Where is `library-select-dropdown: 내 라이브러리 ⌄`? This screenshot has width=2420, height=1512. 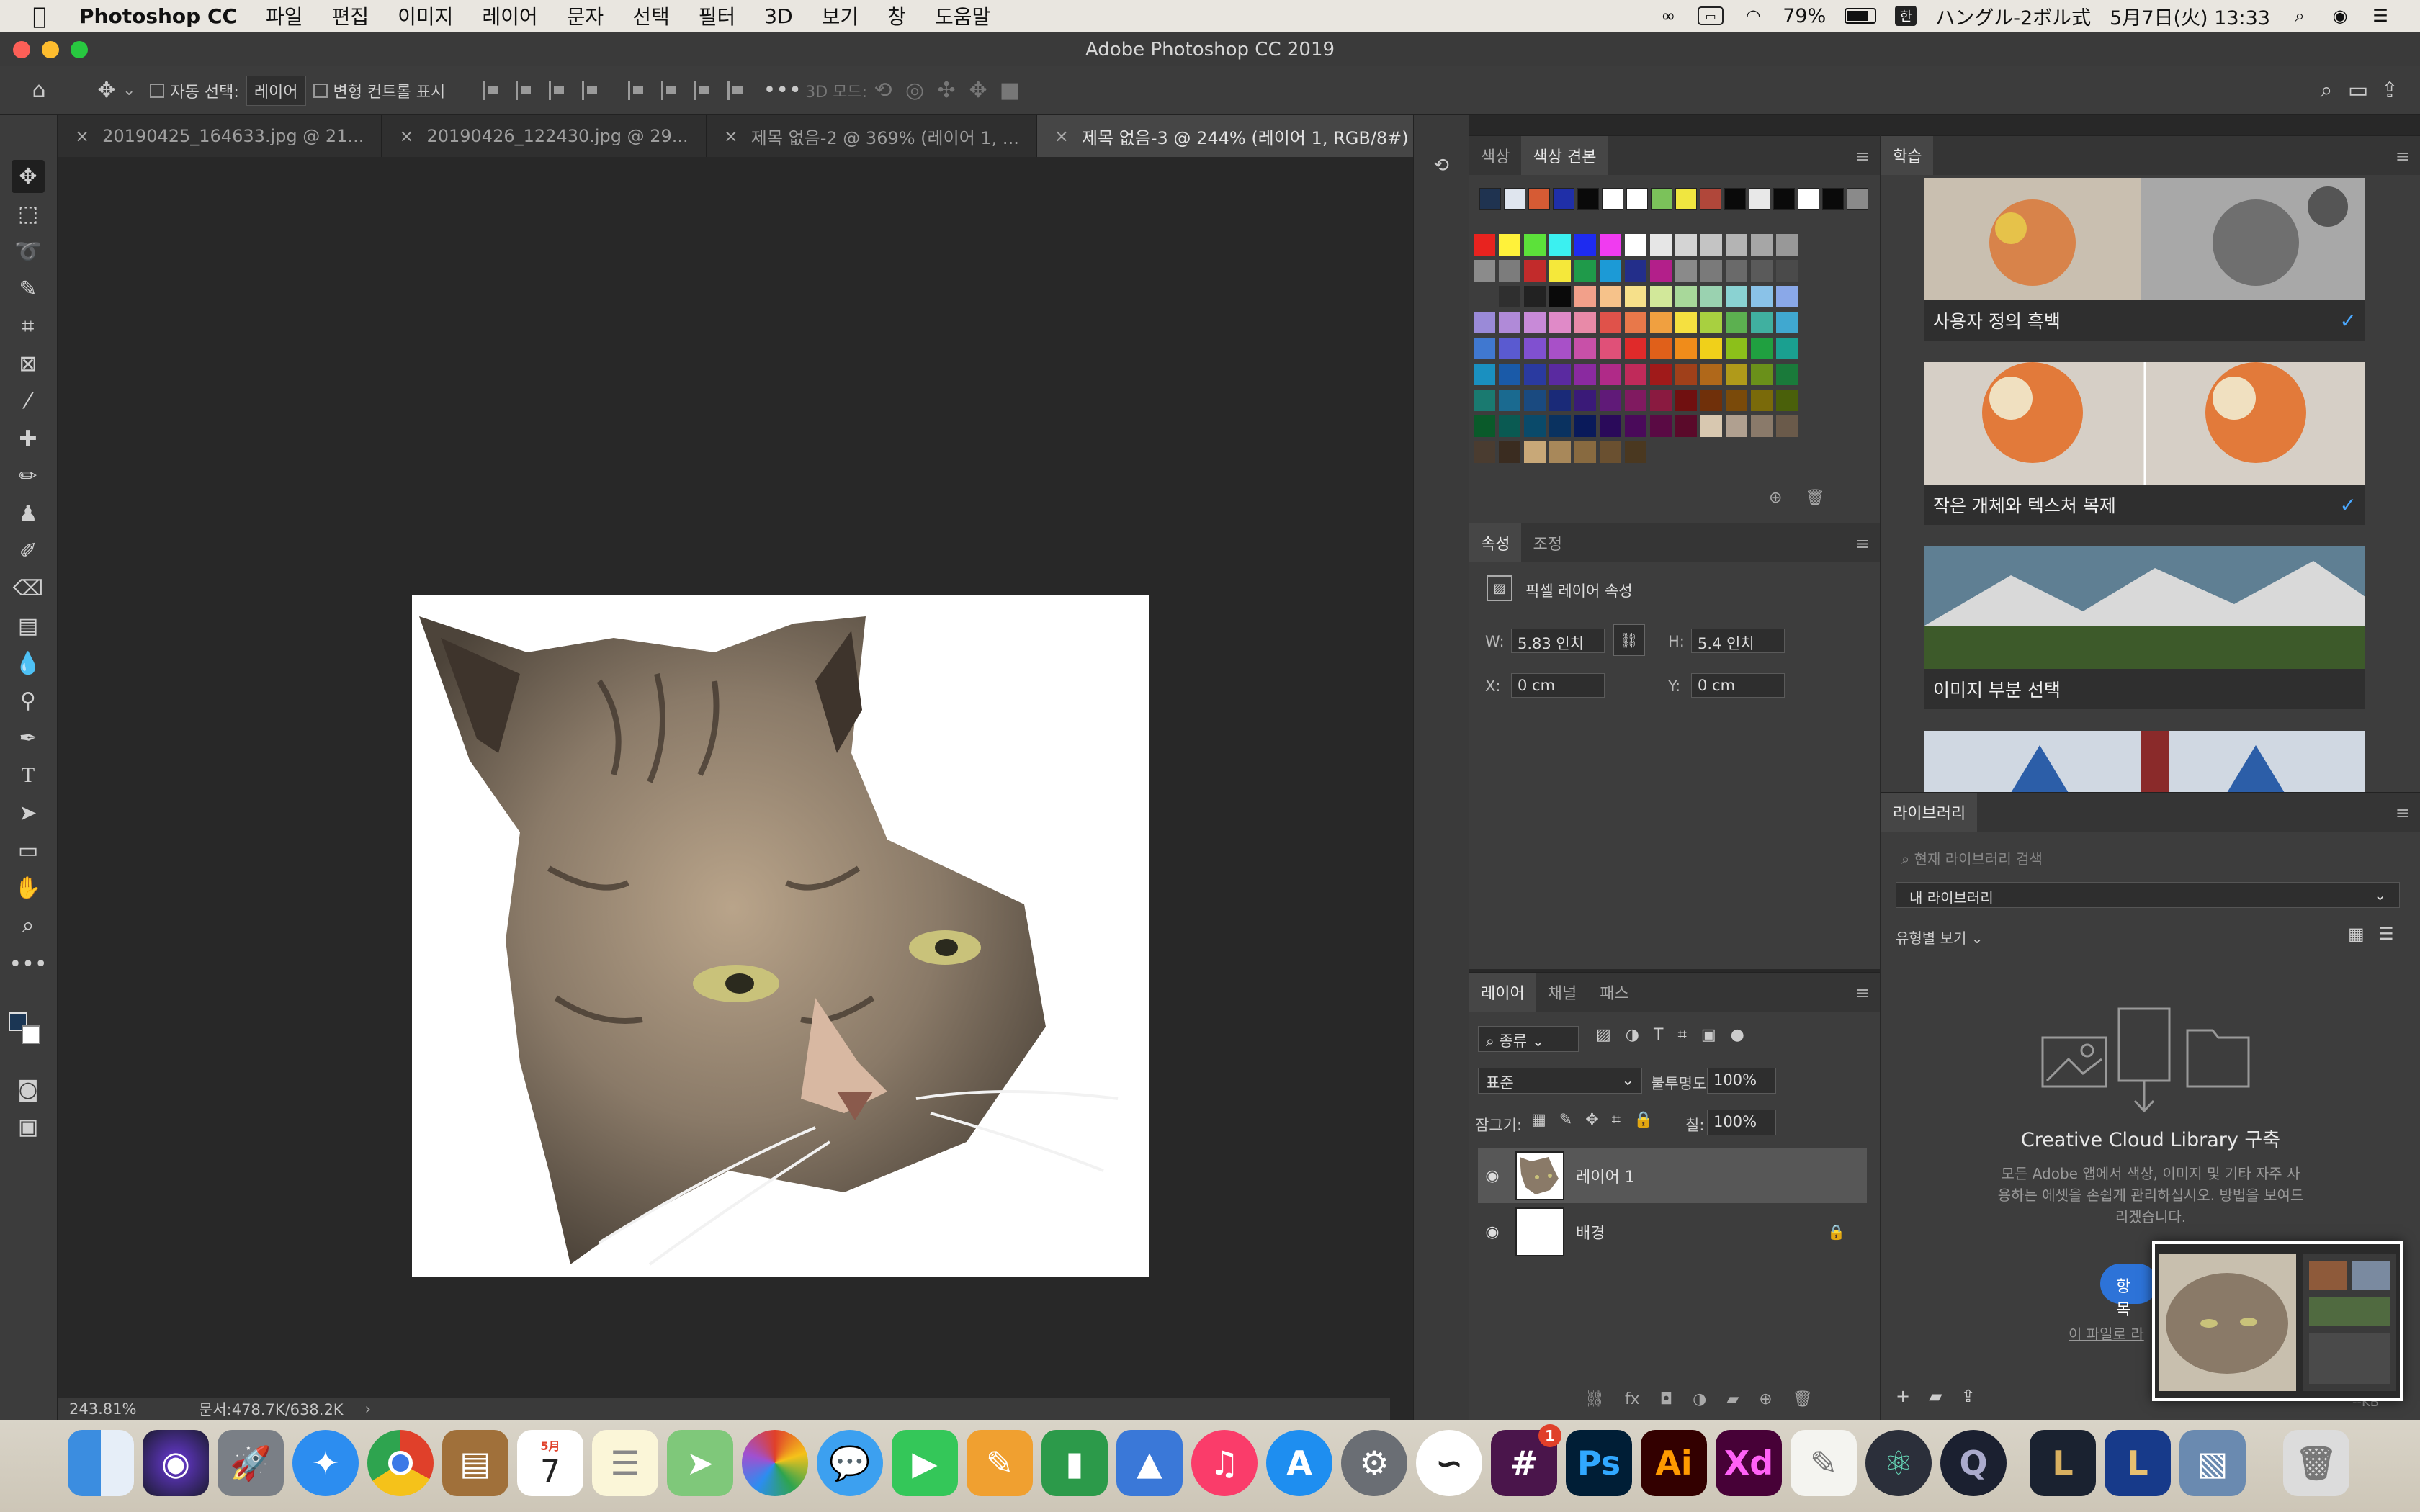 library-select-dropdown: 내 라이브러리 ⌄ is located at coordinates (2148, 895).